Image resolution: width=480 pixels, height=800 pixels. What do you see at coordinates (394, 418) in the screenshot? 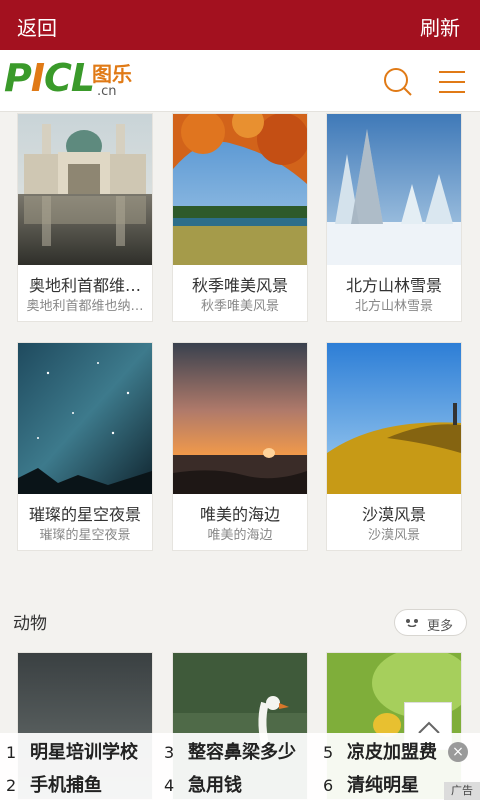
I see `photo-desert` at bounding box center [394, 418].